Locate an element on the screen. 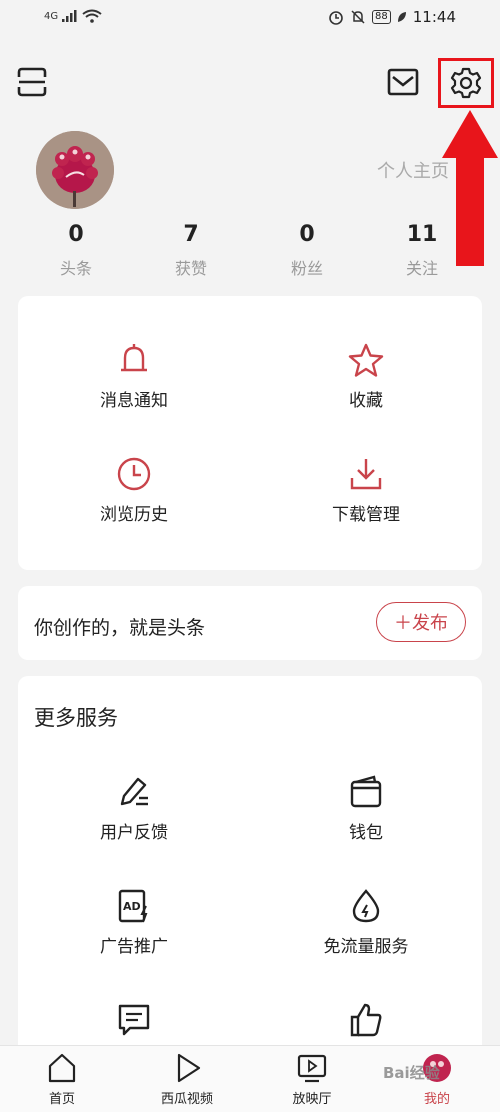 The height and width of the screenshot is (1112, 500). service-item-wallet: 钱包 is located at coordinates (366, 808).